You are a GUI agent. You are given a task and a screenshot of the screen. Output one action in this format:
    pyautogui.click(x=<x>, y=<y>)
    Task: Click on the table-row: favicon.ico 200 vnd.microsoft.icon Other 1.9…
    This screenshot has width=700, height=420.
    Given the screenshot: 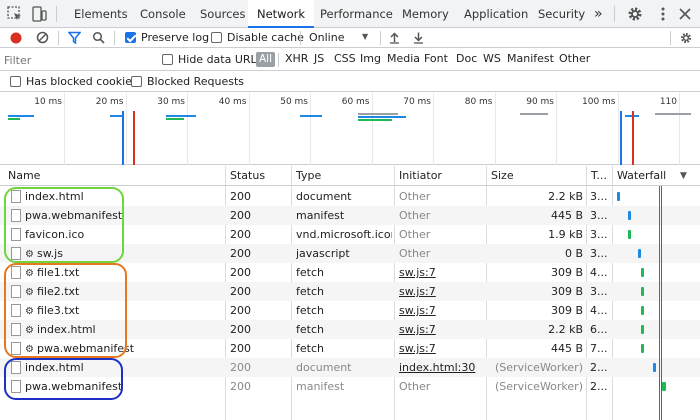 What is the action you would take?
    pyautogui.click(x=350, y=234)
    